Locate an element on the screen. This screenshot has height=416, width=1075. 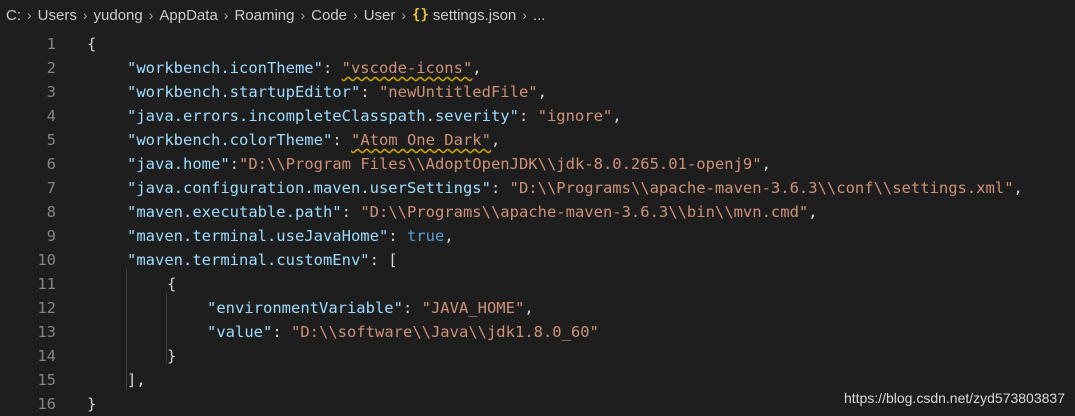
line-number: 1 is located at coordinates (51, 44).